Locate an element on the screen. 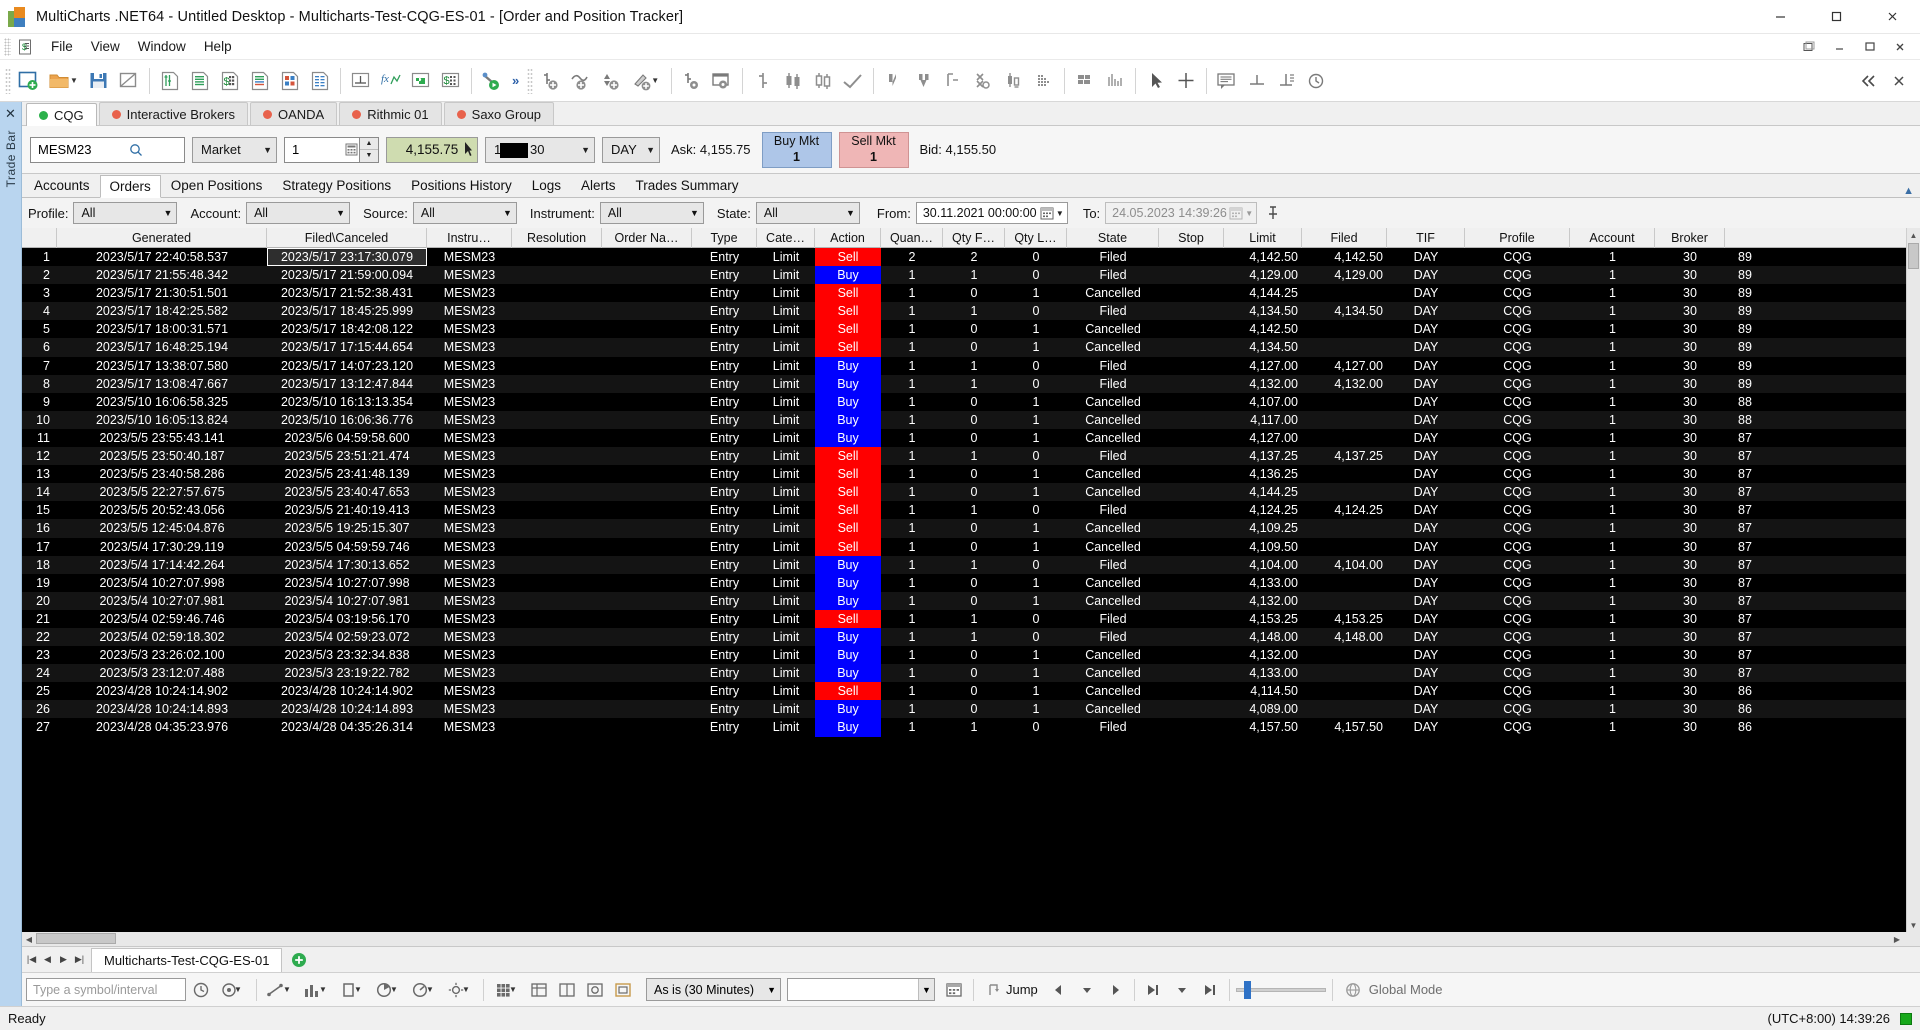 The image size is (1920, 1030). nav-next-icon is located at coordinates (1115, 990).